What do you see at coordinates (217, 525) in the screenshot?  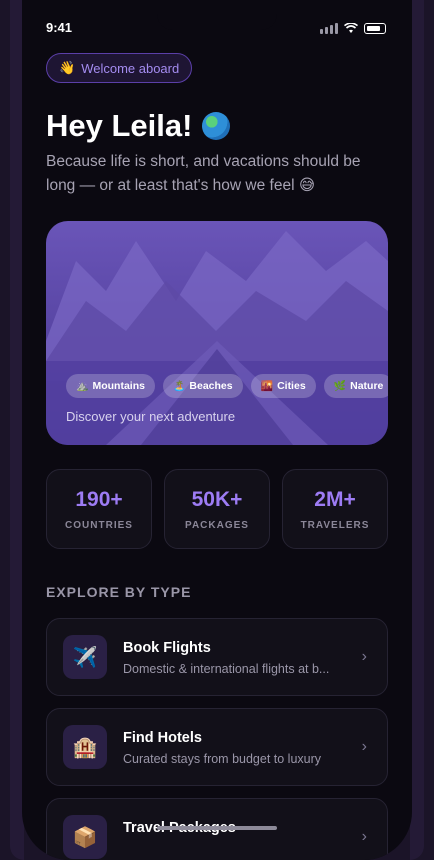 I see `stat-label: PACKAGES` at bounding box center [217, 525].